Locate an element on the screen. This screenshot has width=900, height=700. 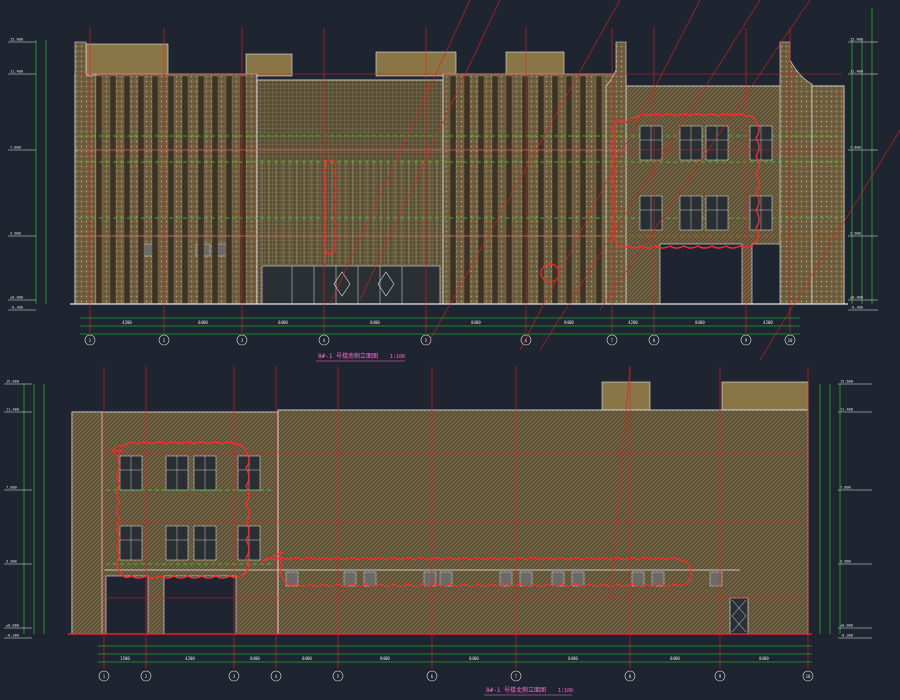
facade-far-right is located at coordinates (828, 195).